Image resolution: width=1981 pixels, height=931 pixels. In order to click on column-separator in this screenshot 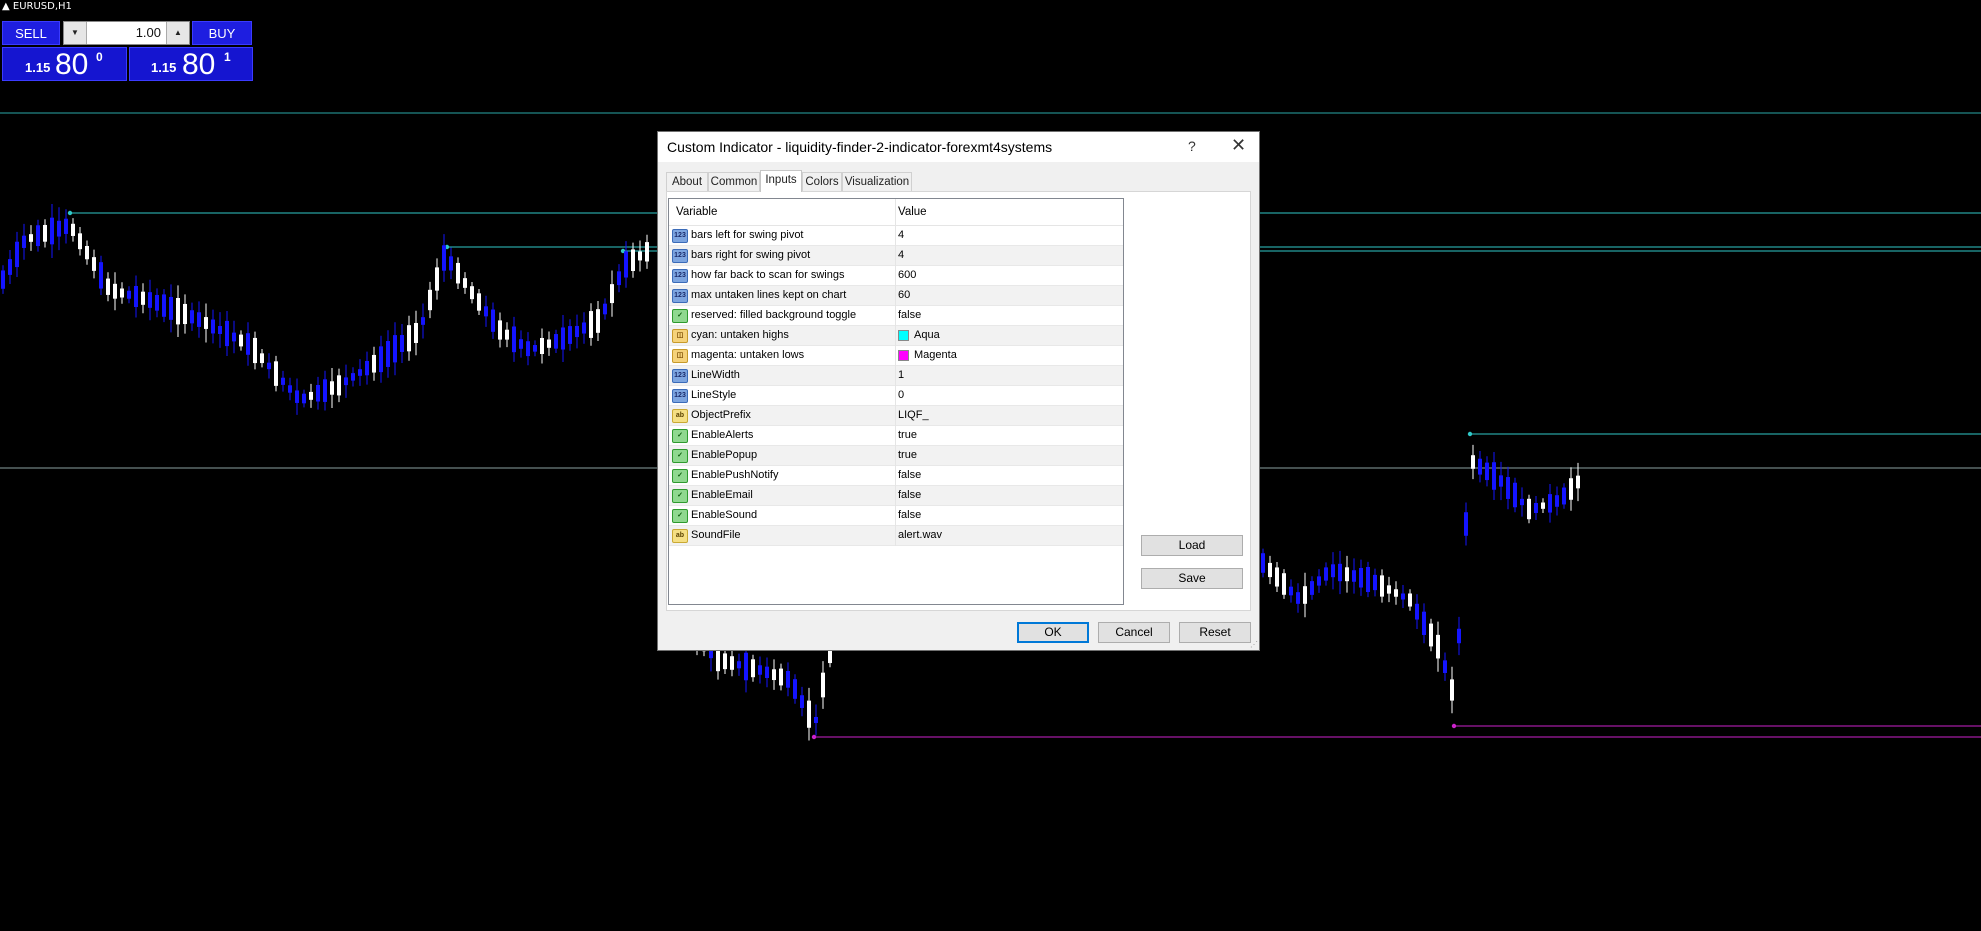, I will do `click(895, 212)`.